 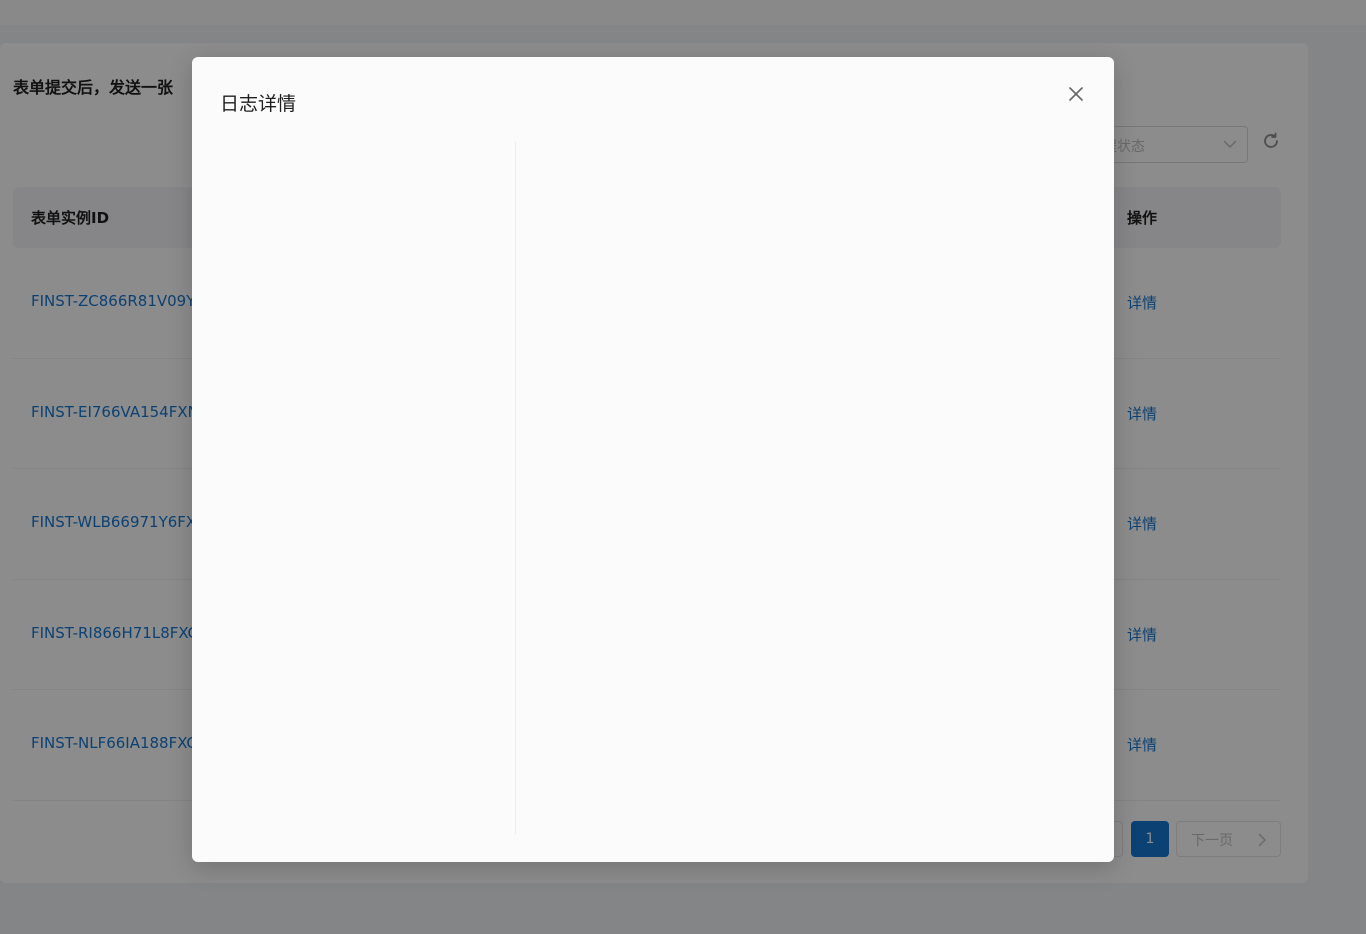 What do you see at coordinates (258, 104) in the screenshot?
I see `modal-title: 日志详情` at bounding box center [258, 104].